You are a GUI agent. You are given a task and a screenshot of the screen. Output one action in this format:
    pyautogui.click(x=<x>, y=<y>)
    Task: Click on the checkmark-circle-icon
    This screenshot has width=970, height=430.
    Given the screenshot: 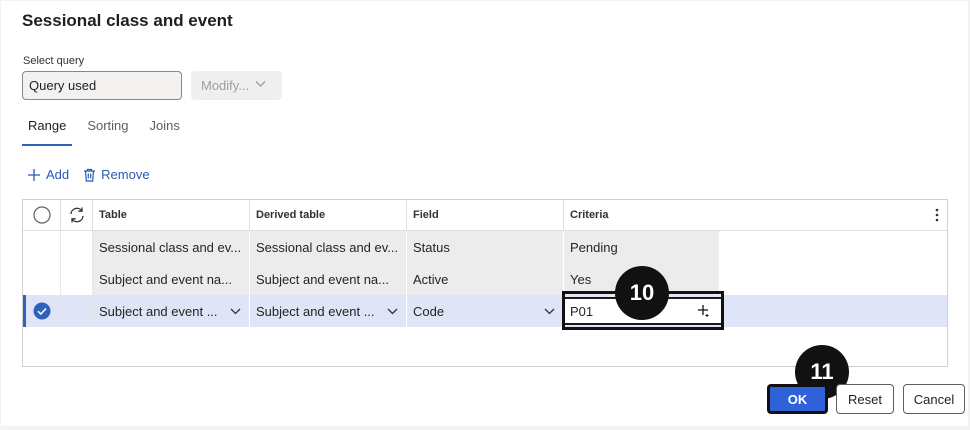 What is the action you would take?
    pyautogui.click(x=41, y=311)
    